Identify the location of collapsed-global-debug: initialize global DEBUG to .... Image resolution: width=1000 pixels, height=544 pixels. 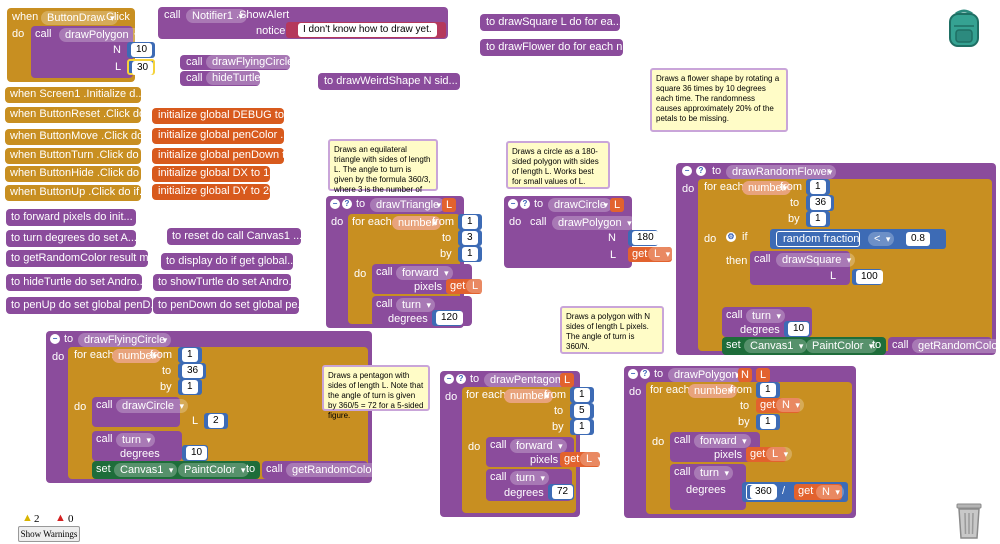
(224, 116).